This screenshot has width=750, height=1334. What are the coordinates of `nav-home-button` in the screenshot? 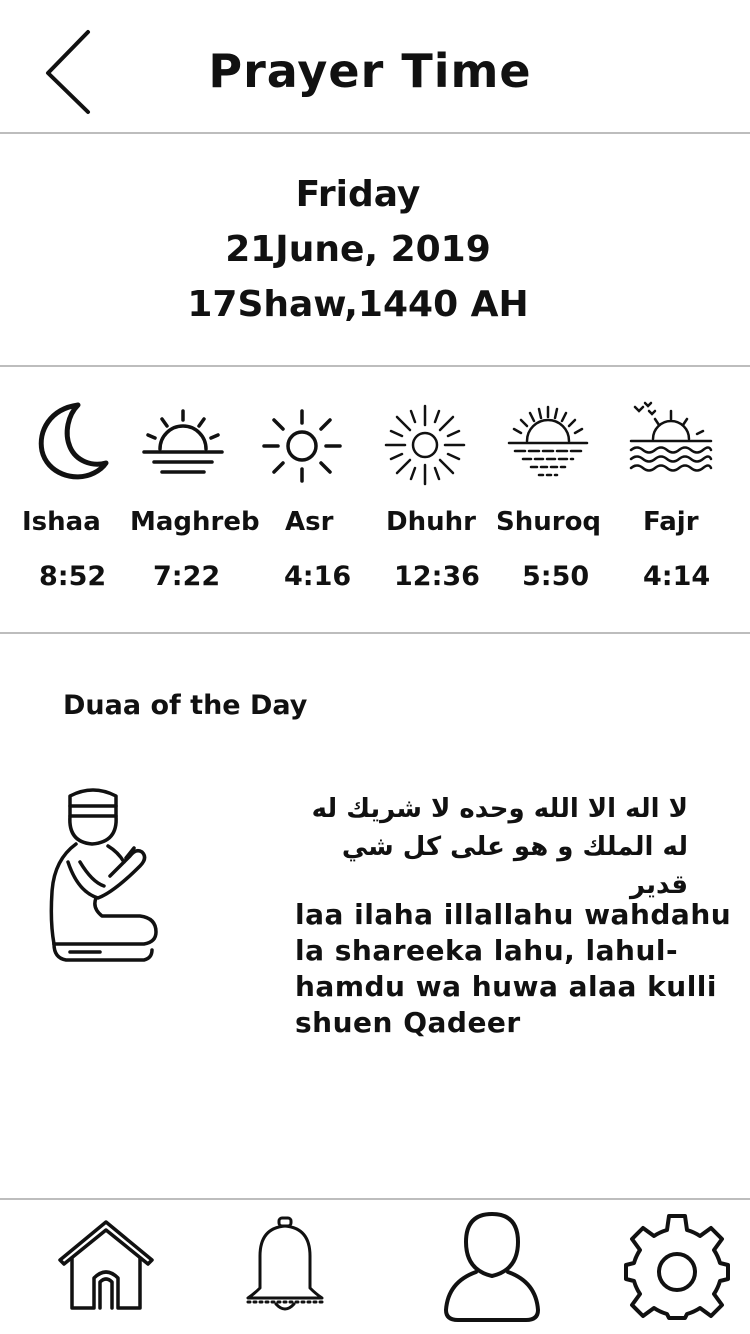 It's located at (106, 1268).